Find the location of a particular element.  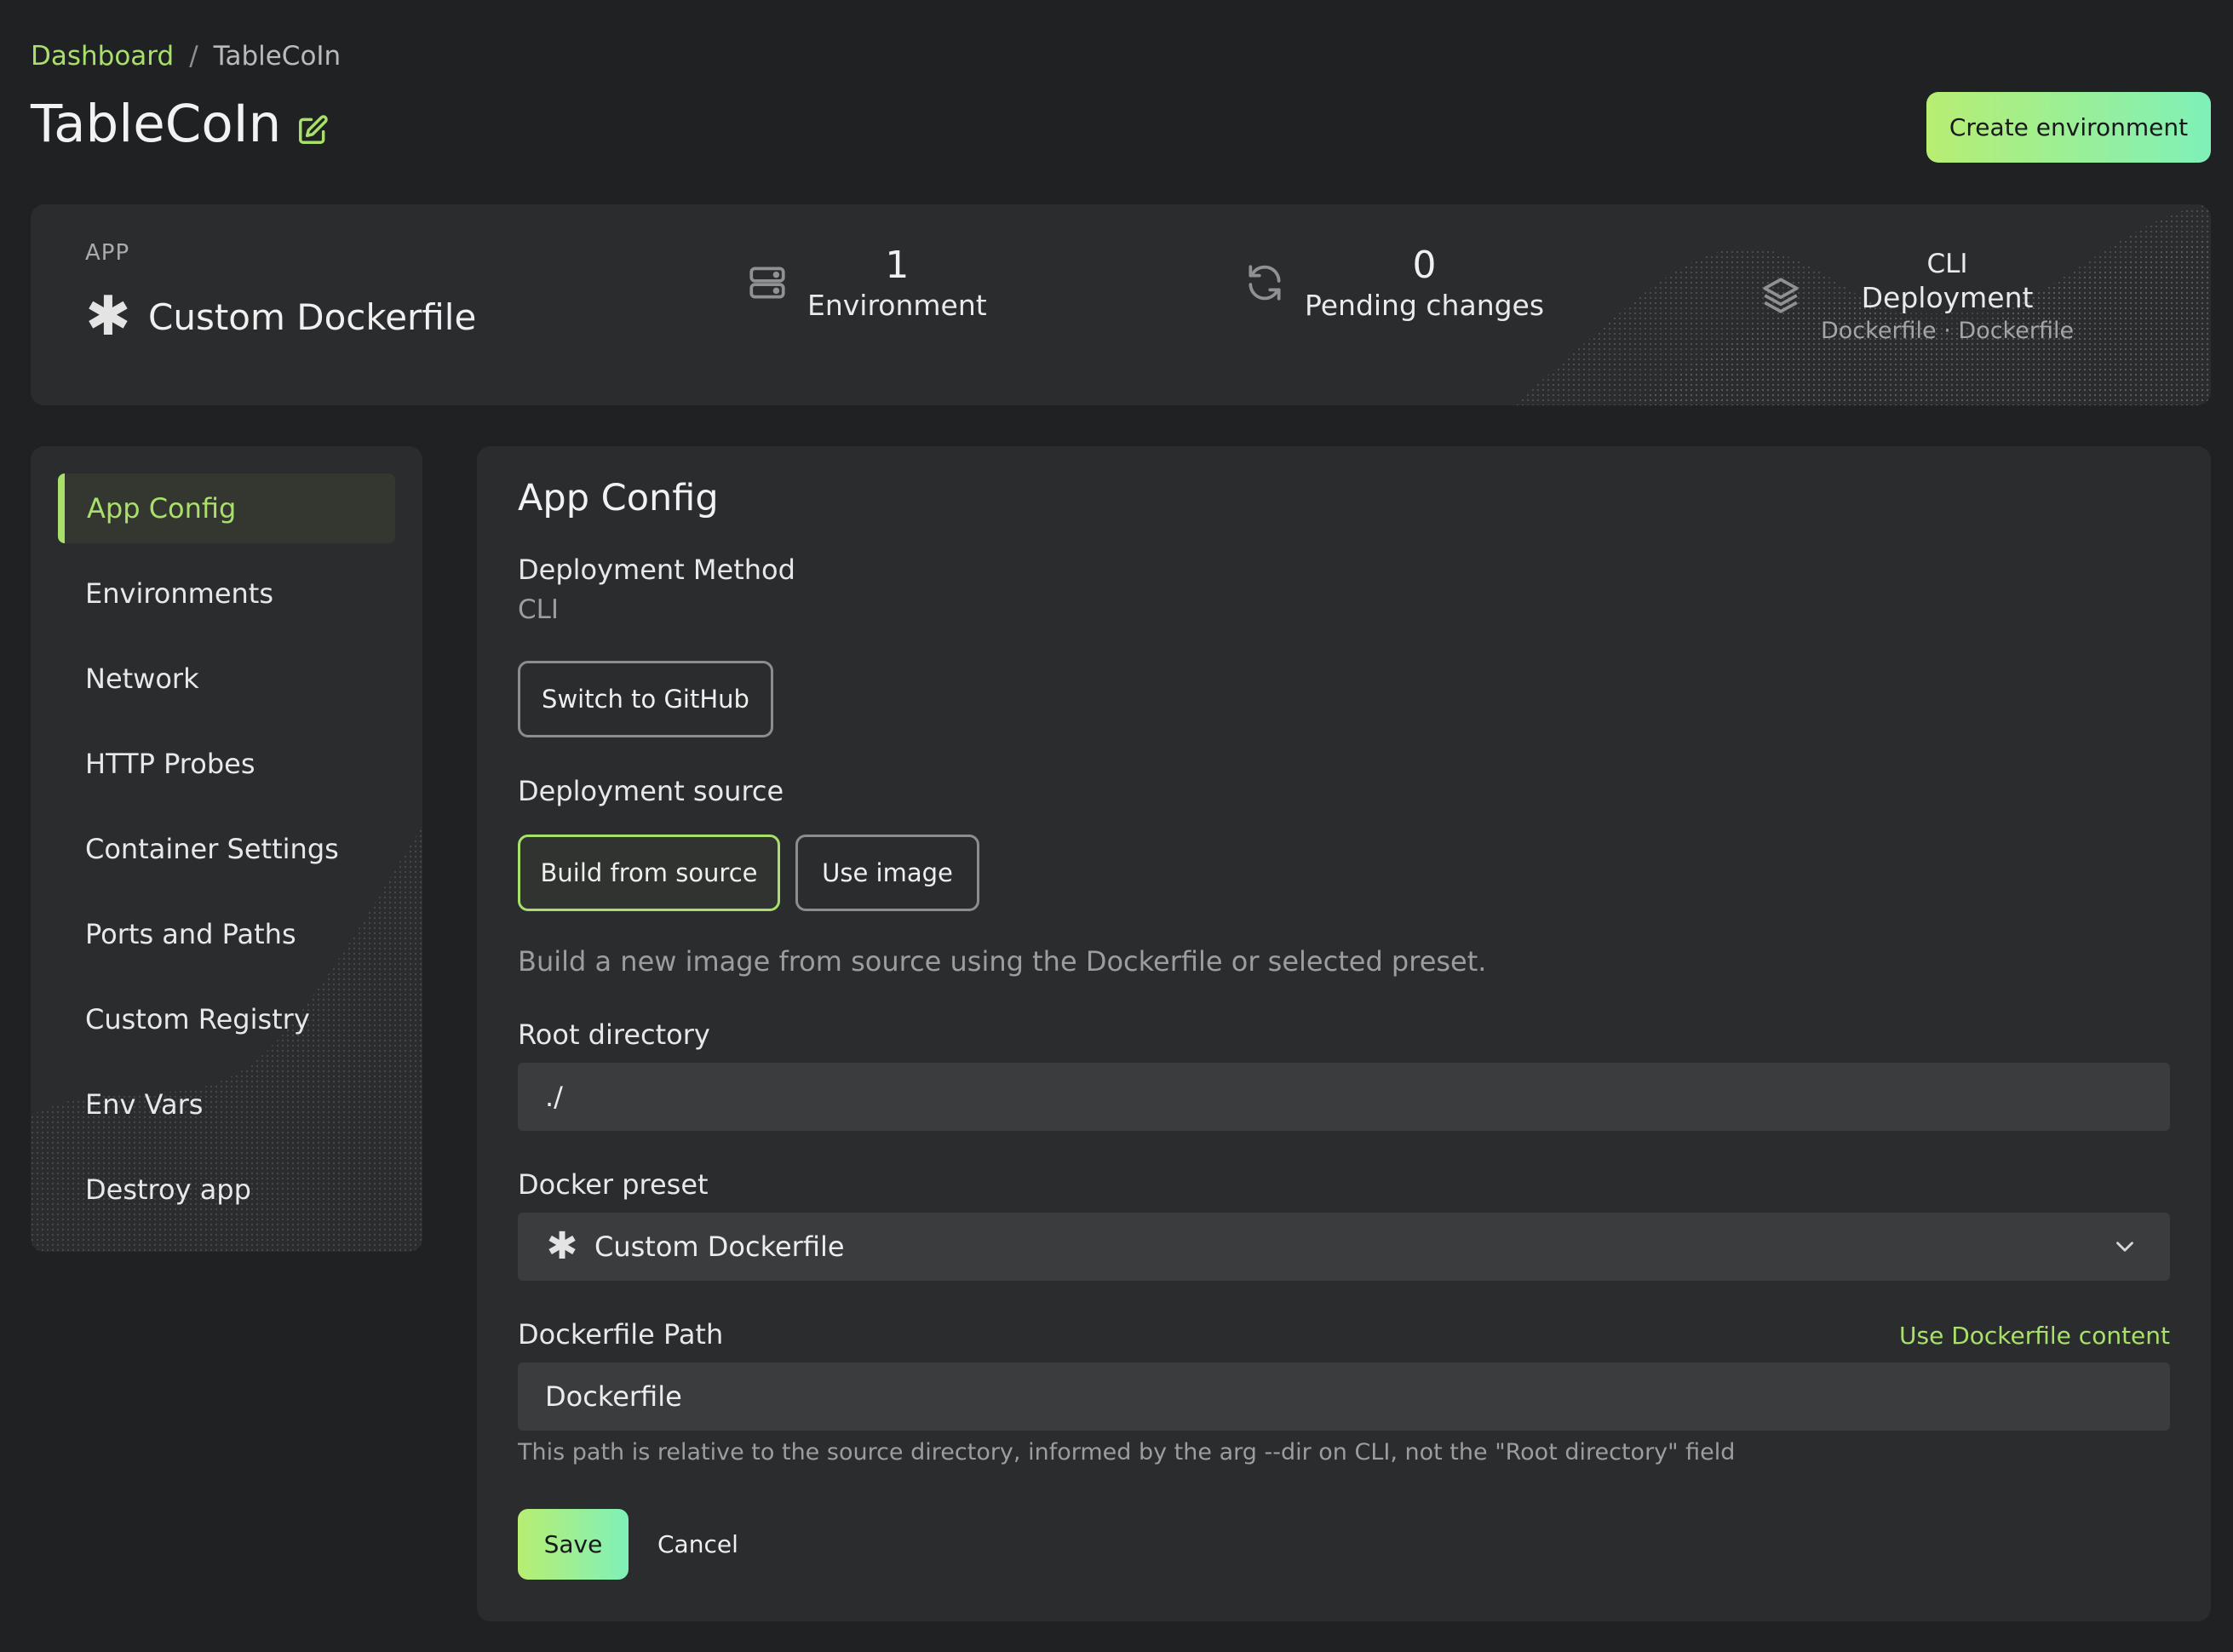

deployment-method-value: CLI is located at coordinates (539, 609).